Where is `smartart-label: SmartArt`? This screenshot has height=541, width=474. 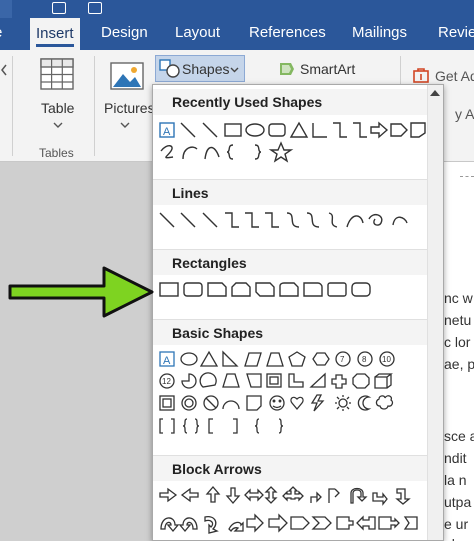
smartart-label: SmartArt is located at coordinates (328, 69).